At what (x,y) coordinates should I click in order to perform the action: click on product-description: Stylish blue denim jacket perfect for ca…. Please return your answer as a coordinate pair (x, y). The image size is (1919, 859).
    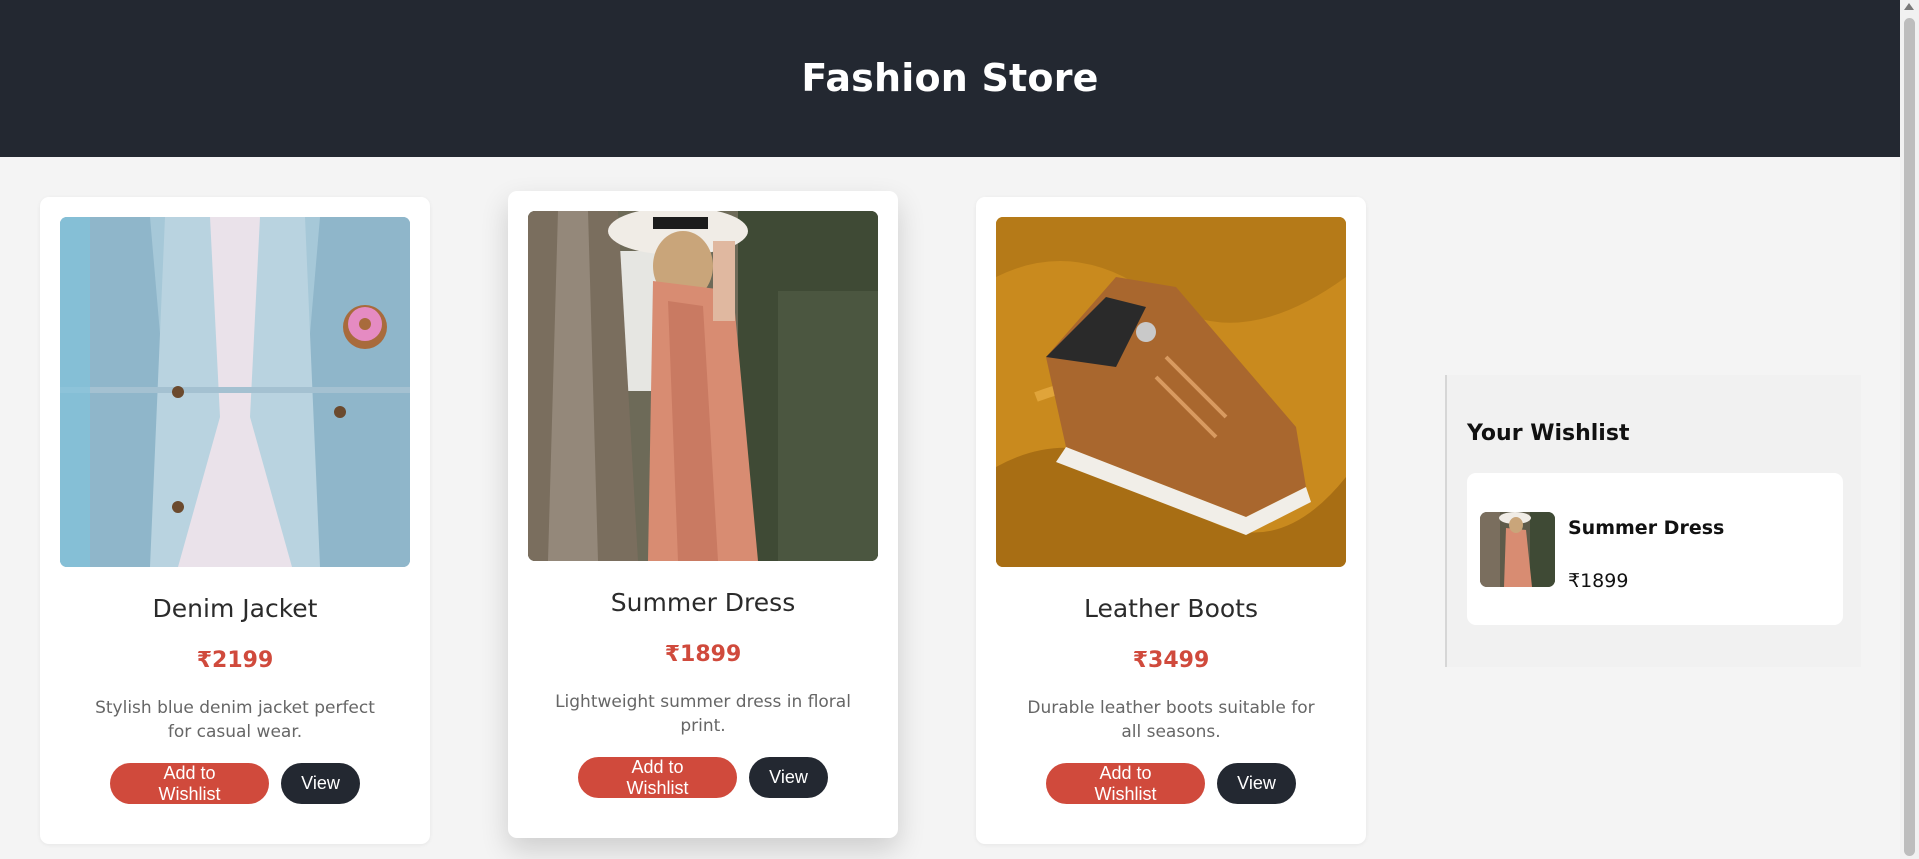
    Looking at the image, I should click on (235, 720).